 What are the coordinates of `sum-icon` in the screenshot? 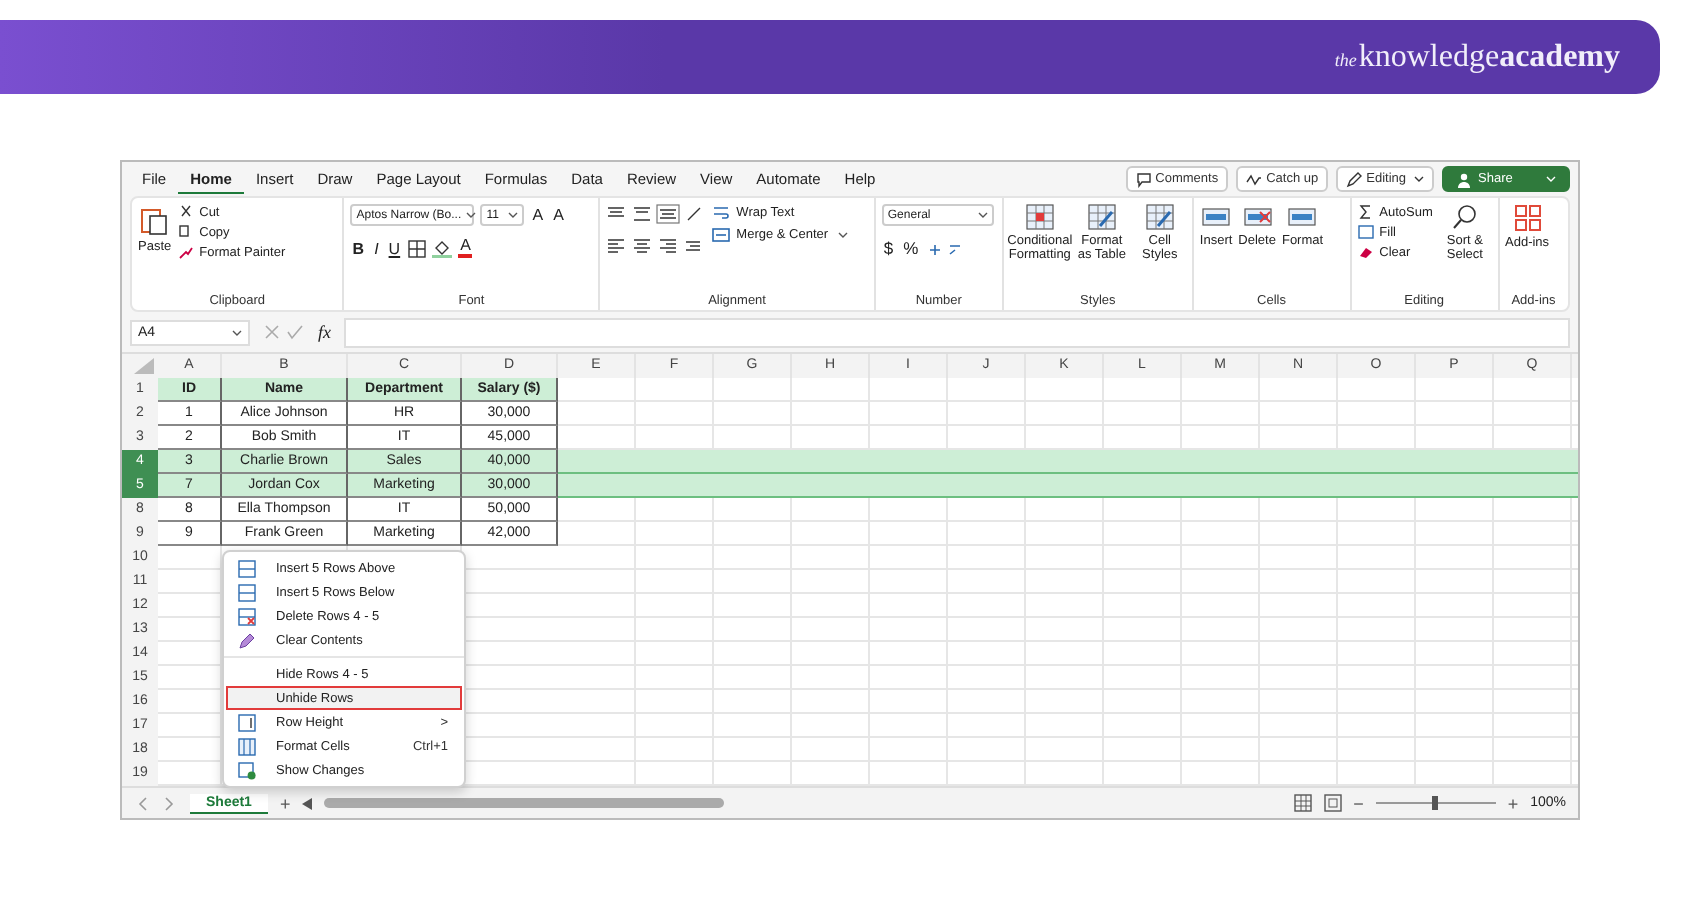 It's located at (1365, 212).